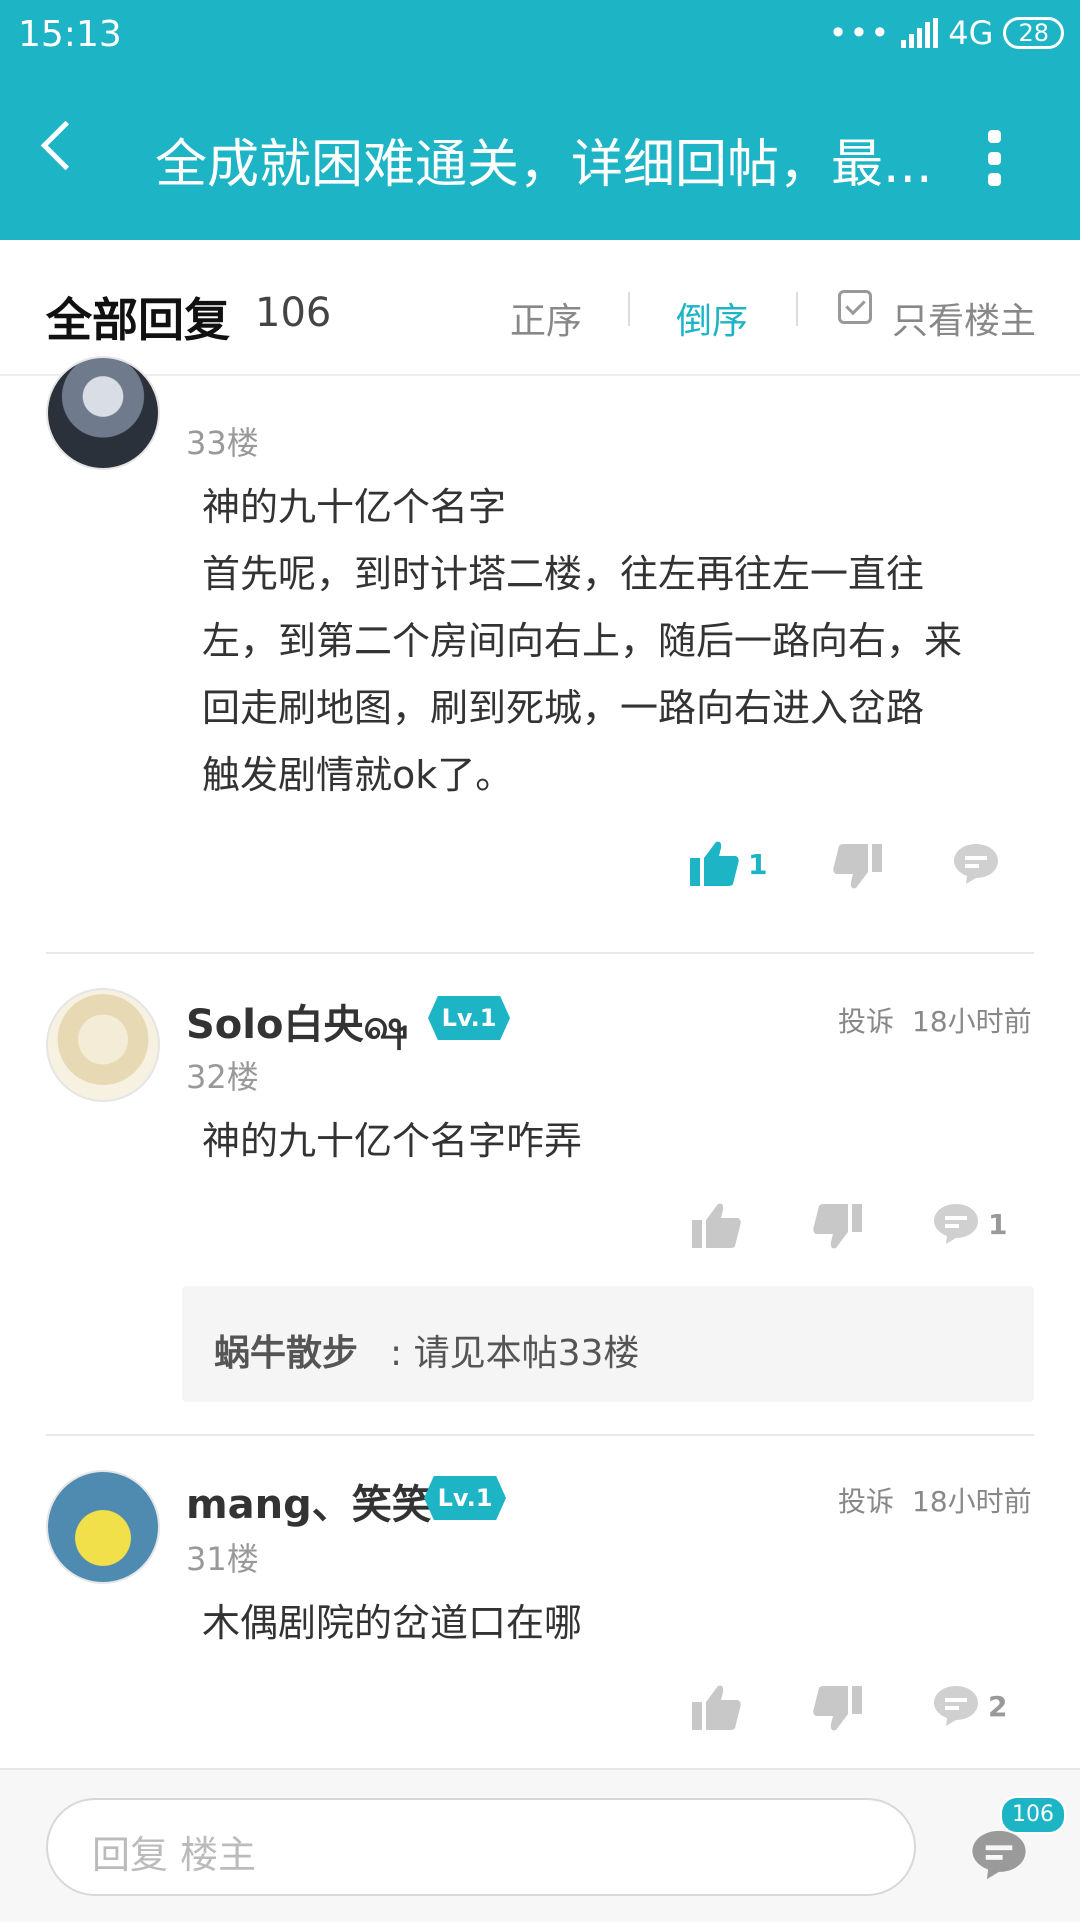 The width and height of the screenshot is (1080, 1922). What do you see at coordinates (138, 320) in the screenshot?
I see `all-replies-title: 全部回复` at bounding box center [138, 320].